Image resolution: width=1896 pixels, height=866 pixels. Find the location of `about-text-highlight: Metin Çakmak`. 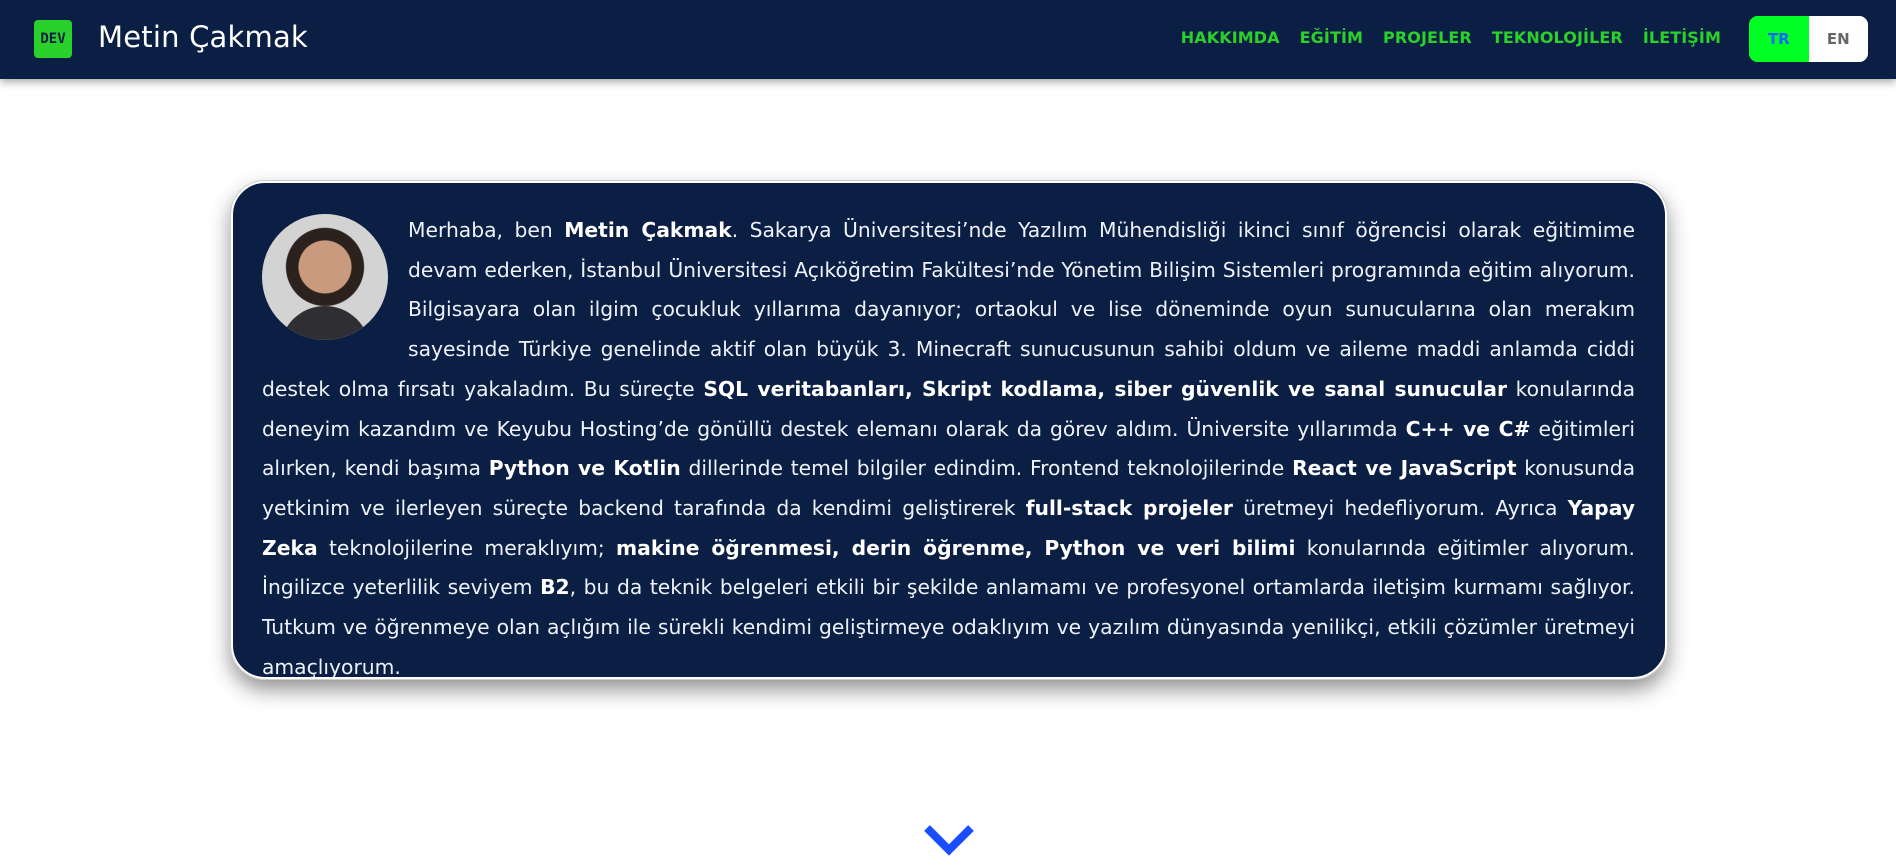

about-text-highlight: Metin Çakmak is located at coordinates (648, 230).